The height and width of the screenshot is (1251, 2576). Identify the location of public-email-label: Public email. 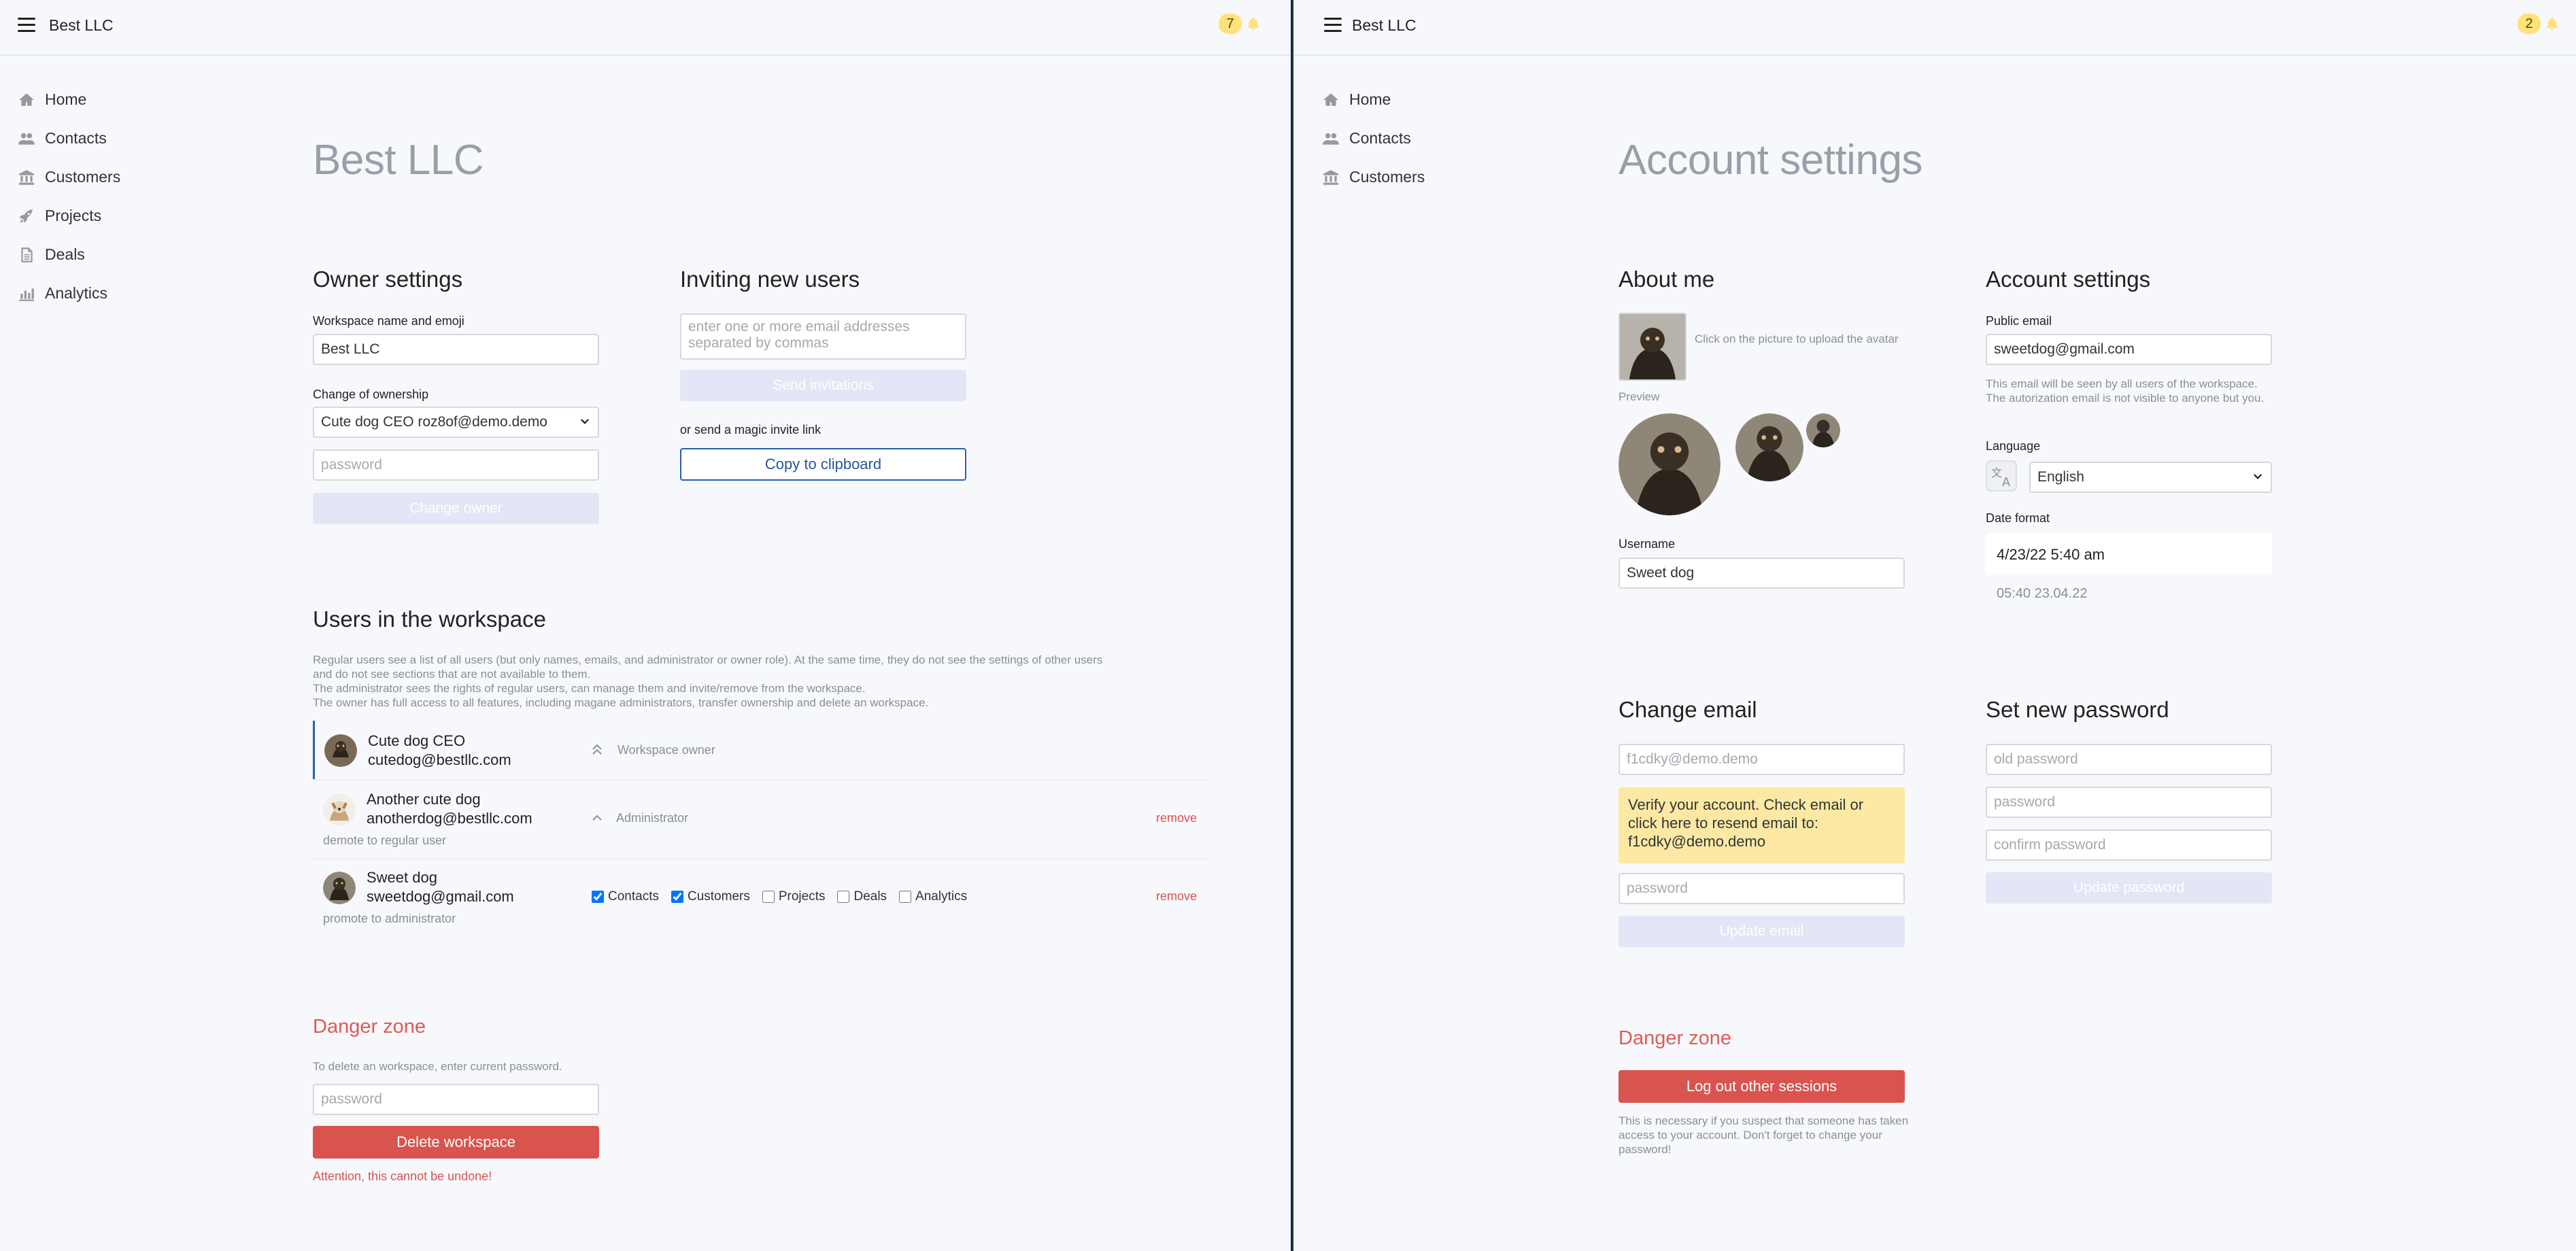
(2019, 321).